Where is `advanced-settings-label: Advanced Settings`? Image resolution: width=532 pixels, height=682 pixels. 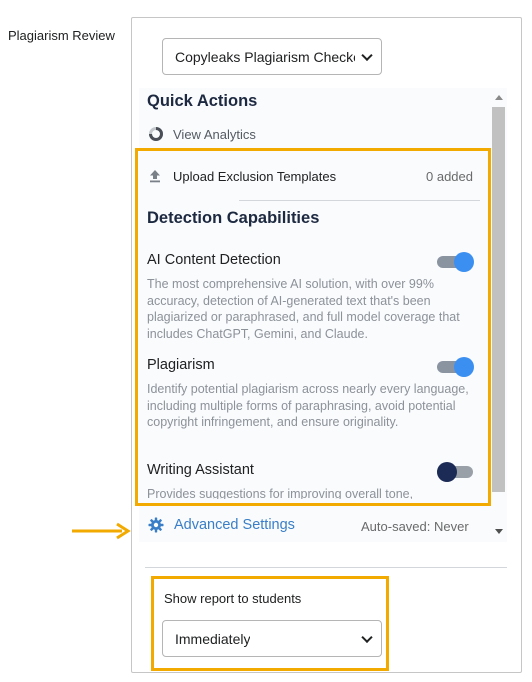 advanced-settings-label: Advanced Settings is located at coordinates (234, 525).